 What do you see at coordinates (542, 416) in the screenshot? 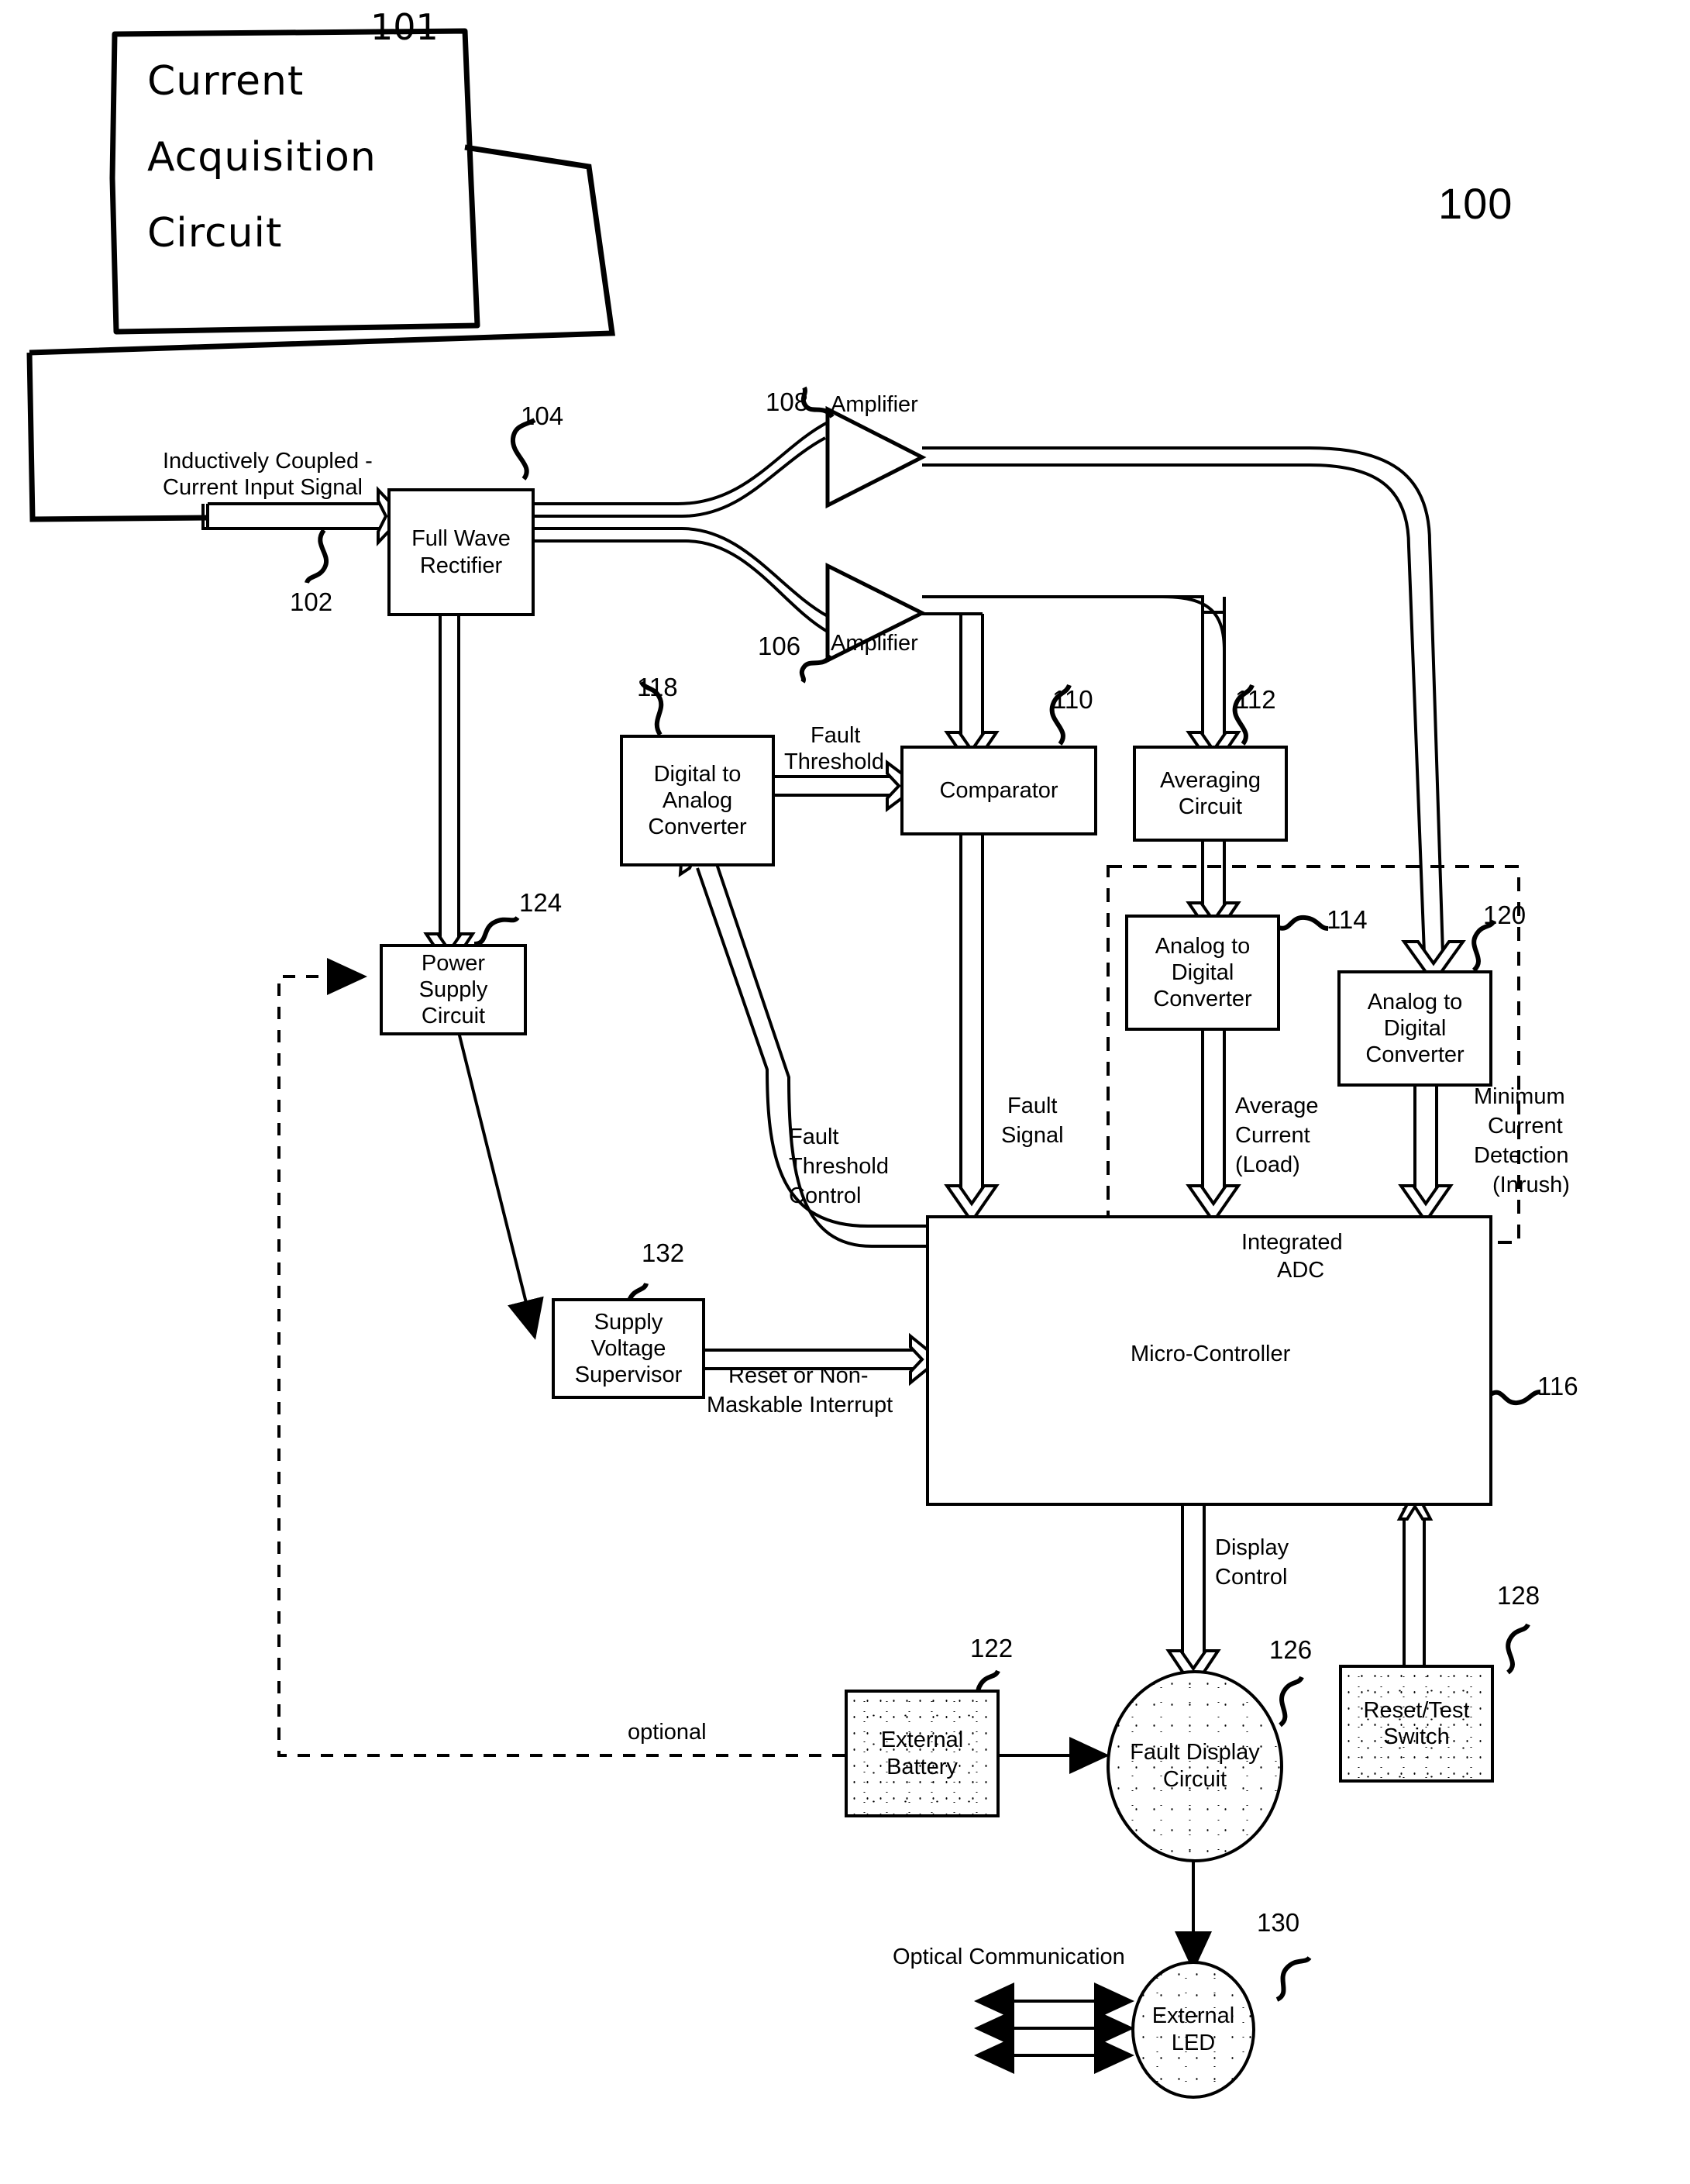
I see `ref-104: 104` at bounding box center [542, 416].